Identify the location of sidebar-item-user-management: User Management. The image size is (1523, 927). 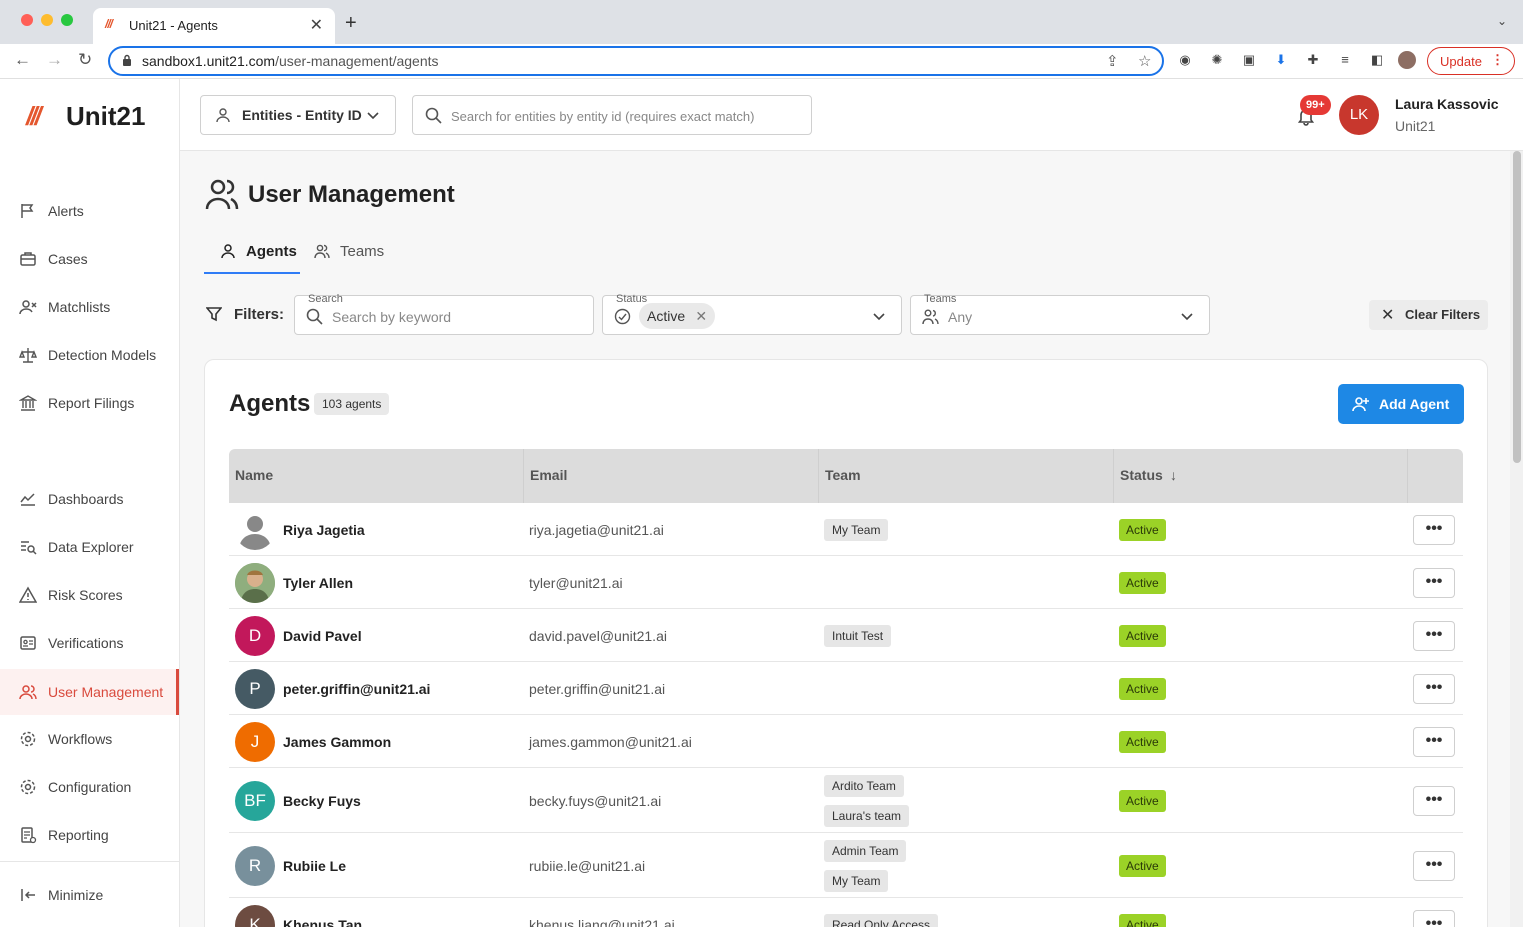
(89, 692).